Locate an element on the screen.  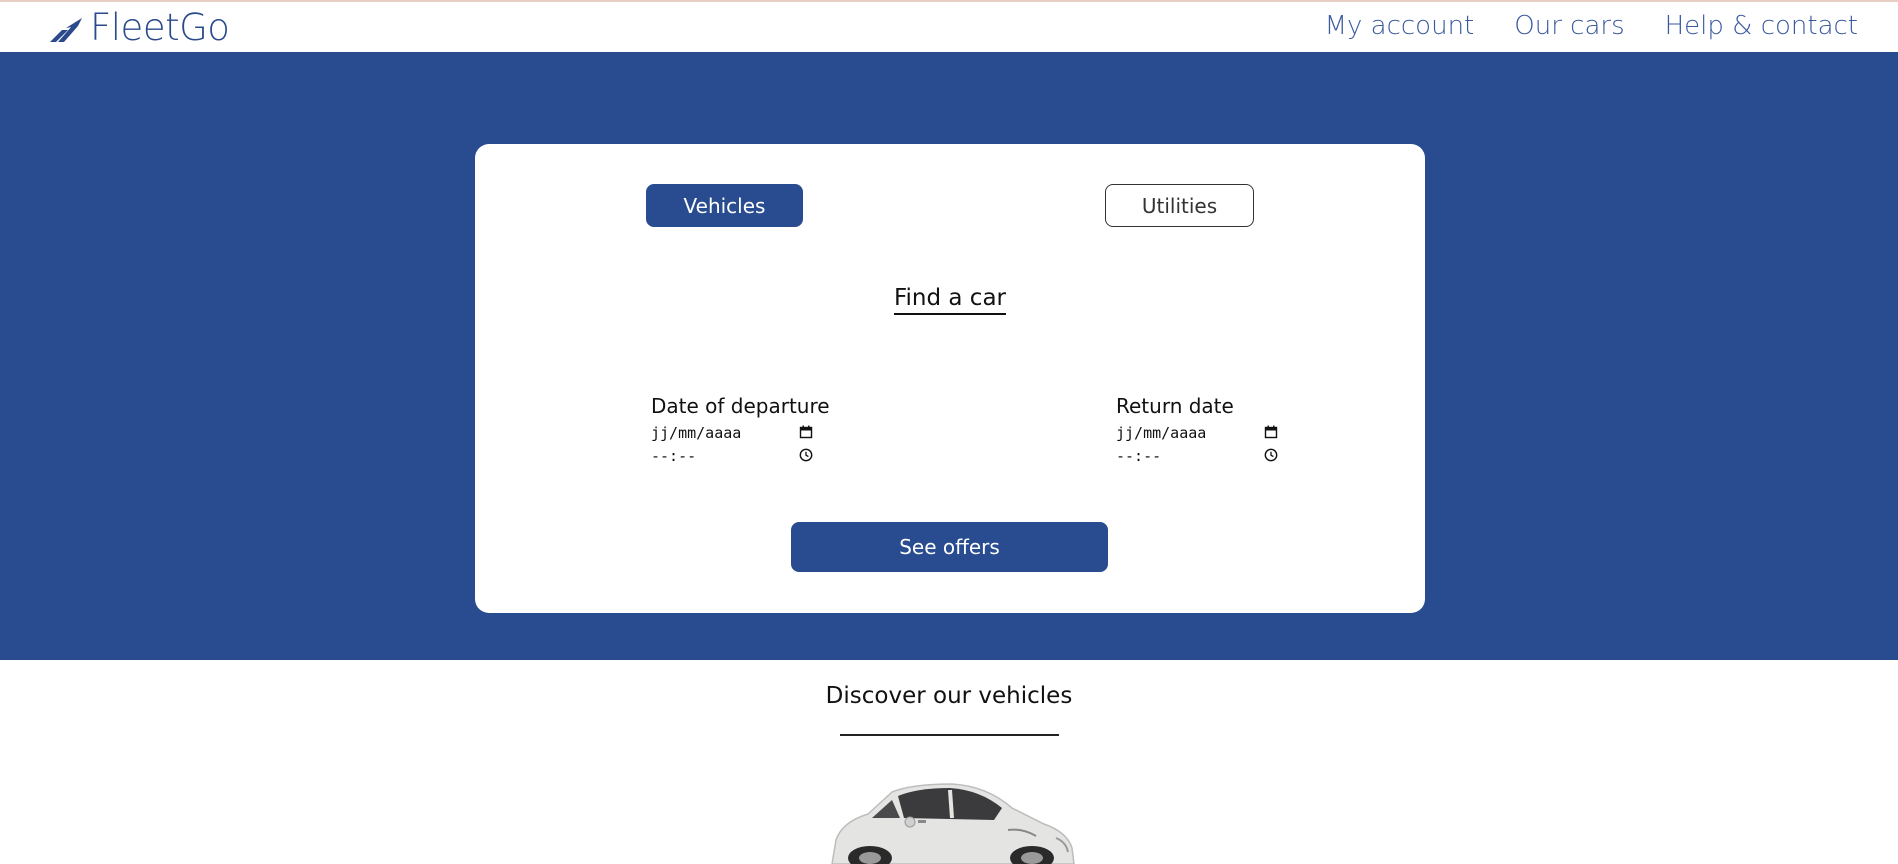
discover-section: Discover our vehicles is located at coordinates (949, 696).